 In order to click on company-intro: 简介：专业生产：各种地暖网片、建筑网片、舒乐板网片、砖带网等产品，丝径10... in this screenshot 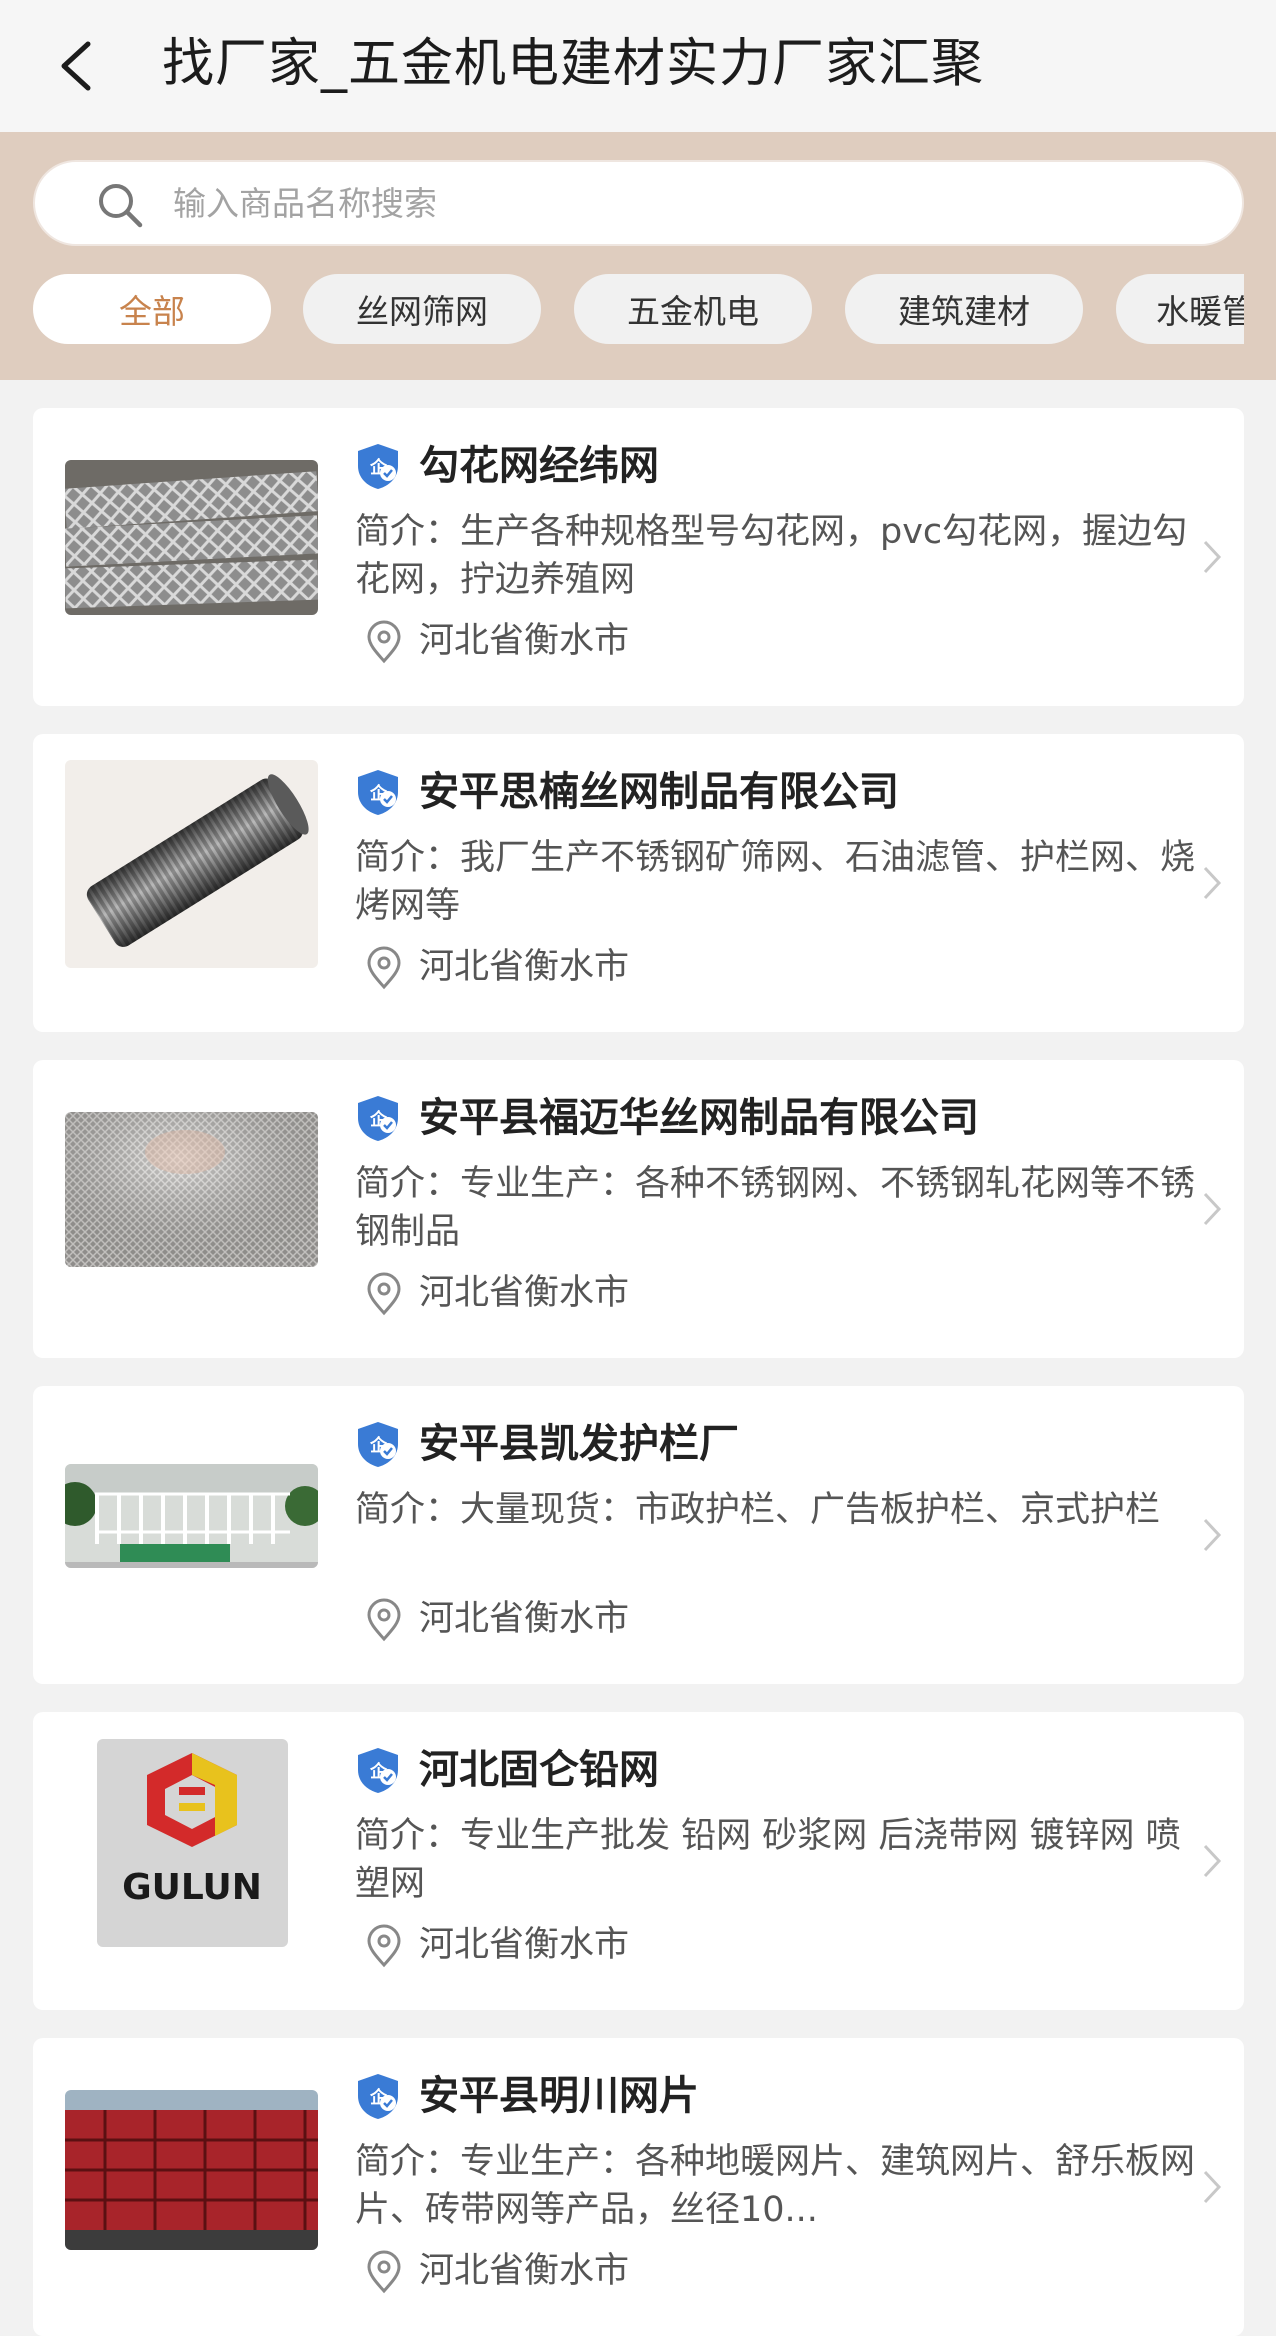, I will do `click(775, 2186)`.